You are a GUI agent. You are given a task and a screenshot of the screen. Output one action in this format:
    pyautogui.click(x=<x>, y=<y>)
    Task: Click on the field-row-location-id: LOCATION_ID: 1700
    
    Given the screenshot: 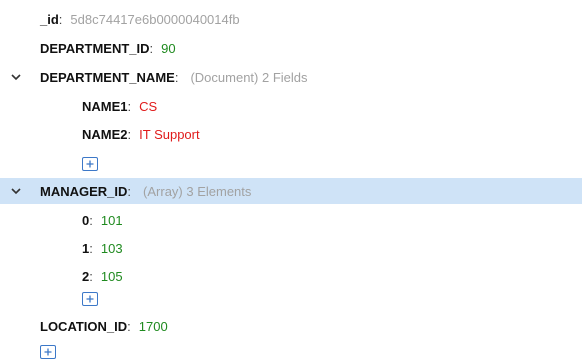 What is the action you would take?
    pyautogui.click(x=291, y=326)
    